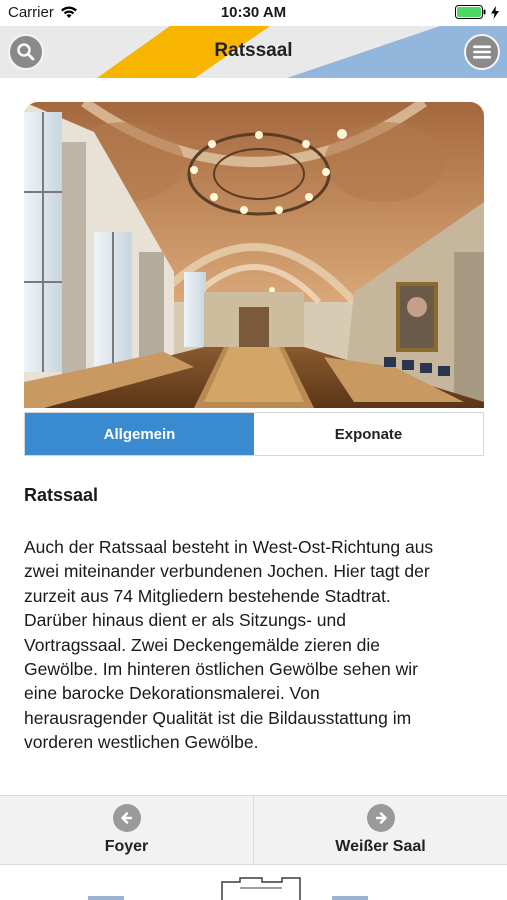  I want to click on arrow-left-icon, so click(126, 818).